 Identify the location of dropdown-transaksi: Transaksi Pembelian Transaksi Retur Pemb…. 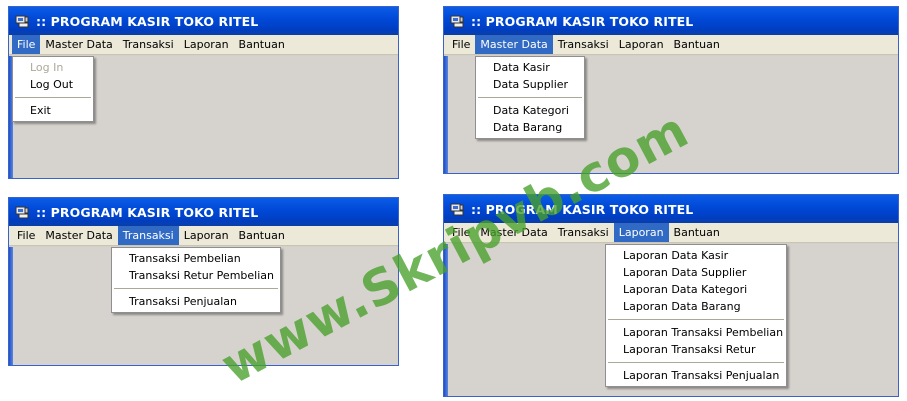
(196, 280).